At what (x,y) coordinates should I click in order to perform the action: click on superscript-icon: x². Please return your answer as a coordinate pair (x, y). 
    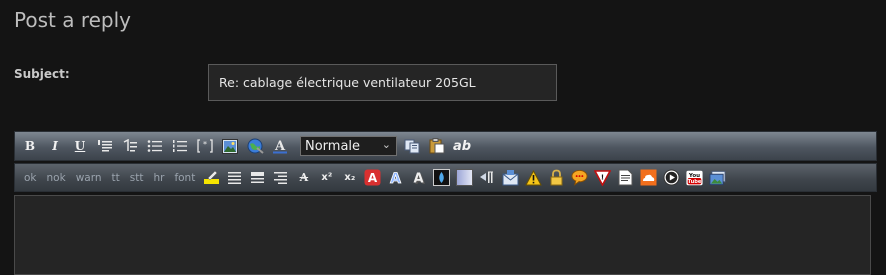
    Looking at the image, I should click on (326, 177).